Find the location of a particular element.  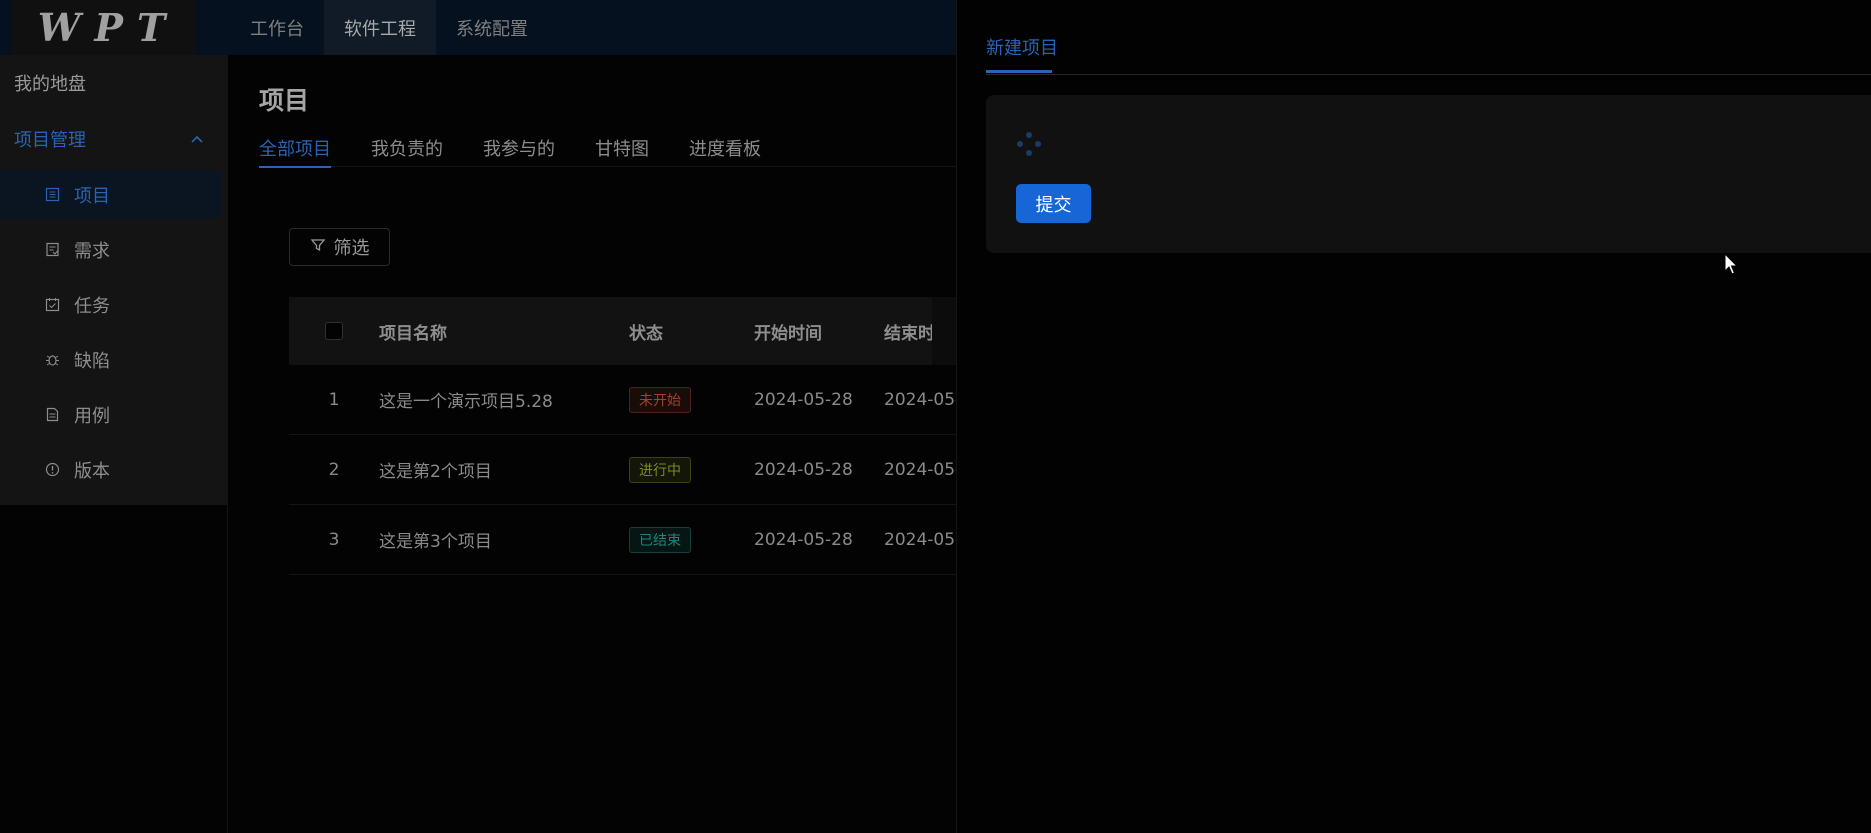

sidebar-item-requirement: 需求 is located at coordinates (113, 249).